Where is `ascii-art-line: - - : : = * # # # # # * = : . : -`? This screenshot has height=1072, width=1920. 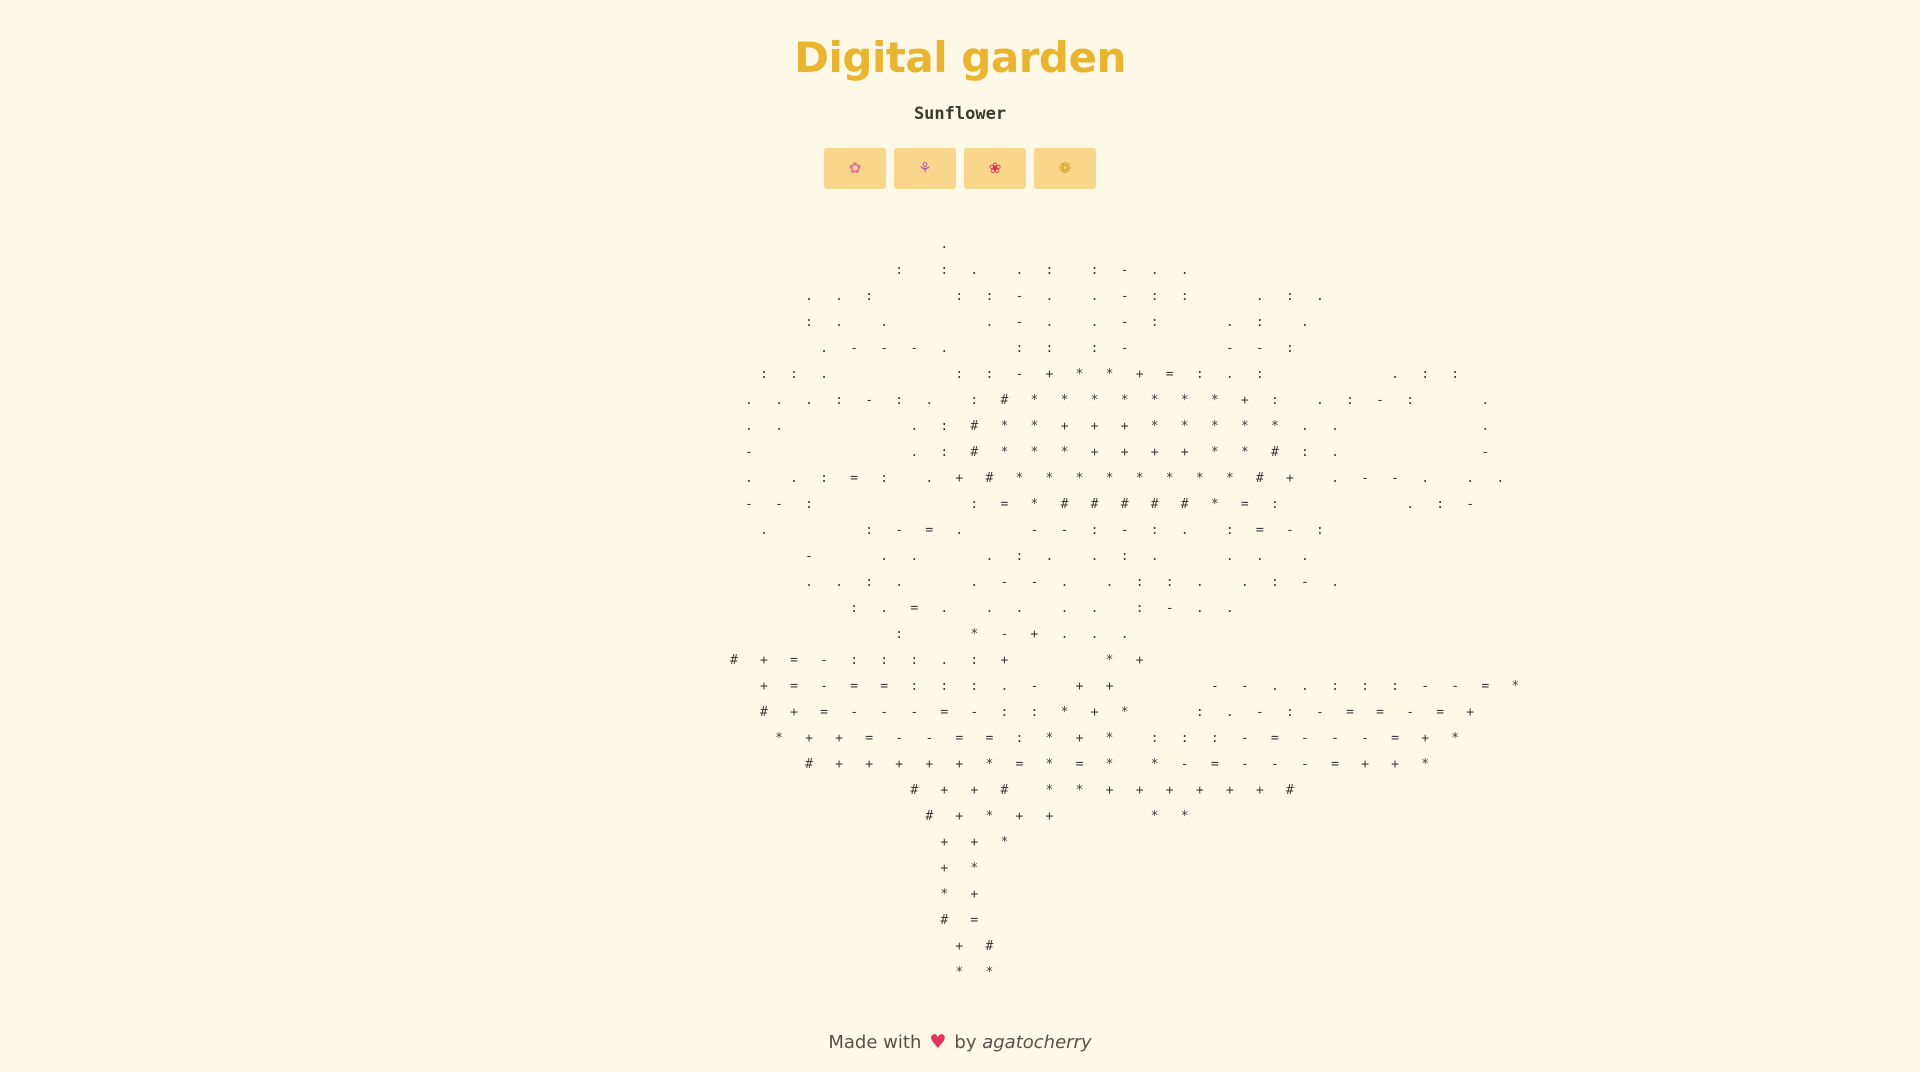
ascii-art-line: - - : : = * # # # # # * = : . : - is located at coordinates (1106, 504).